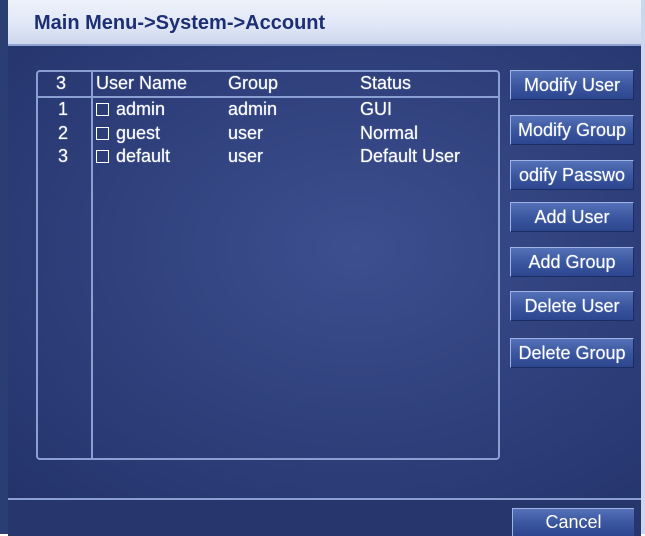 This screenshot has width=645, height=536. Describe the element at coordinates (572, 175) in the screenshot. I see `modify-password-button: odify Passwo` at that location.